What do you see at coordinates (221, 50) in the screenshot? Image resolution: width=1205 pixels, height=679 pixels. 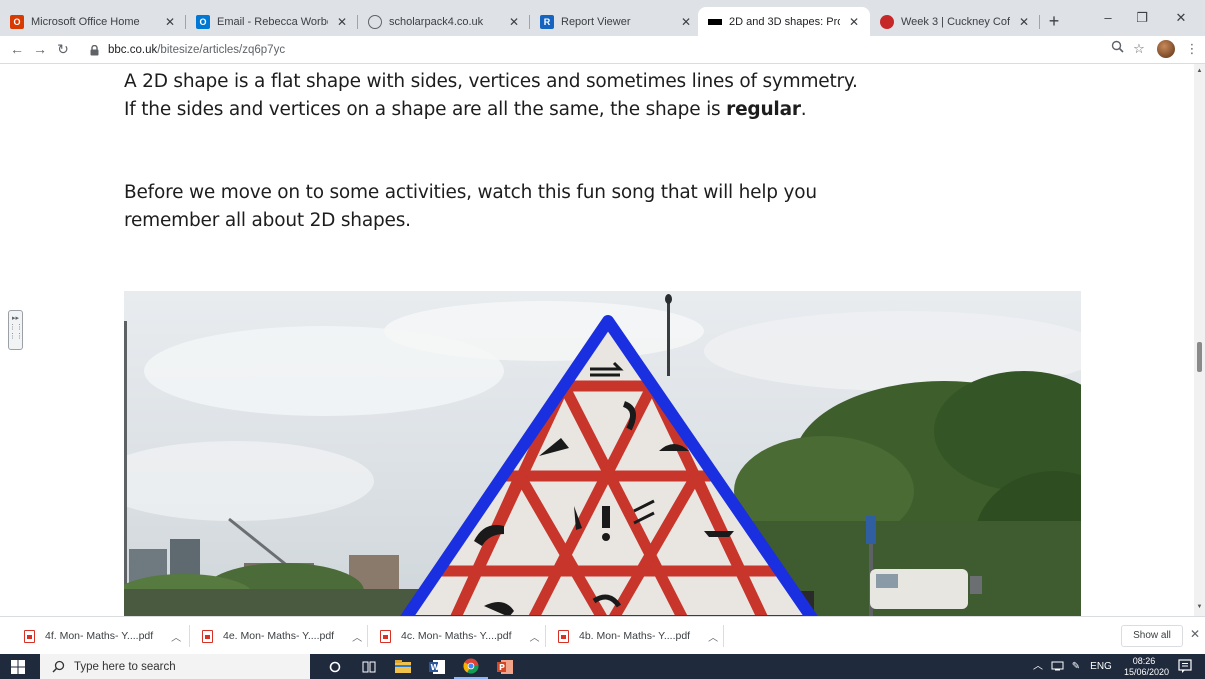 I see `url-path: /bitesize/articles/zq6p7yc` at bounding box center [221, 50].